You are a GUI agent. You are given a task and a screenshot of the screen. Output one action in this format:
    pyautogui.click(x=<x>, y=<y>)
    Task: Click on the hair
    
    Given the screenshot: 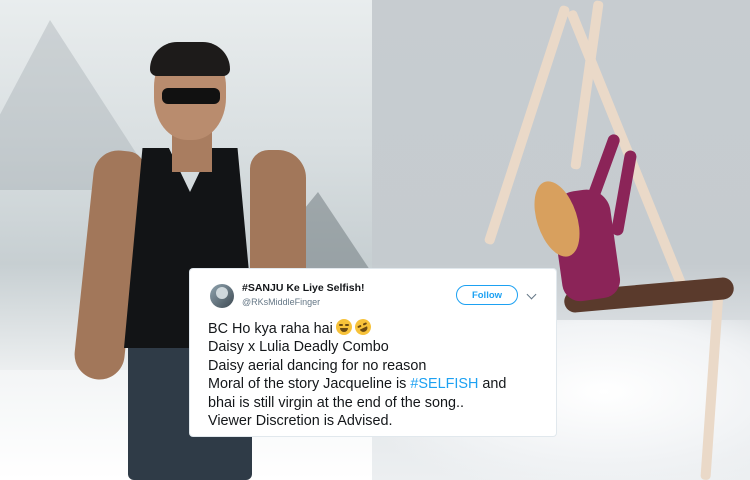 What is the action you would take?
    pyautogui.click(x=190, y=59)
    